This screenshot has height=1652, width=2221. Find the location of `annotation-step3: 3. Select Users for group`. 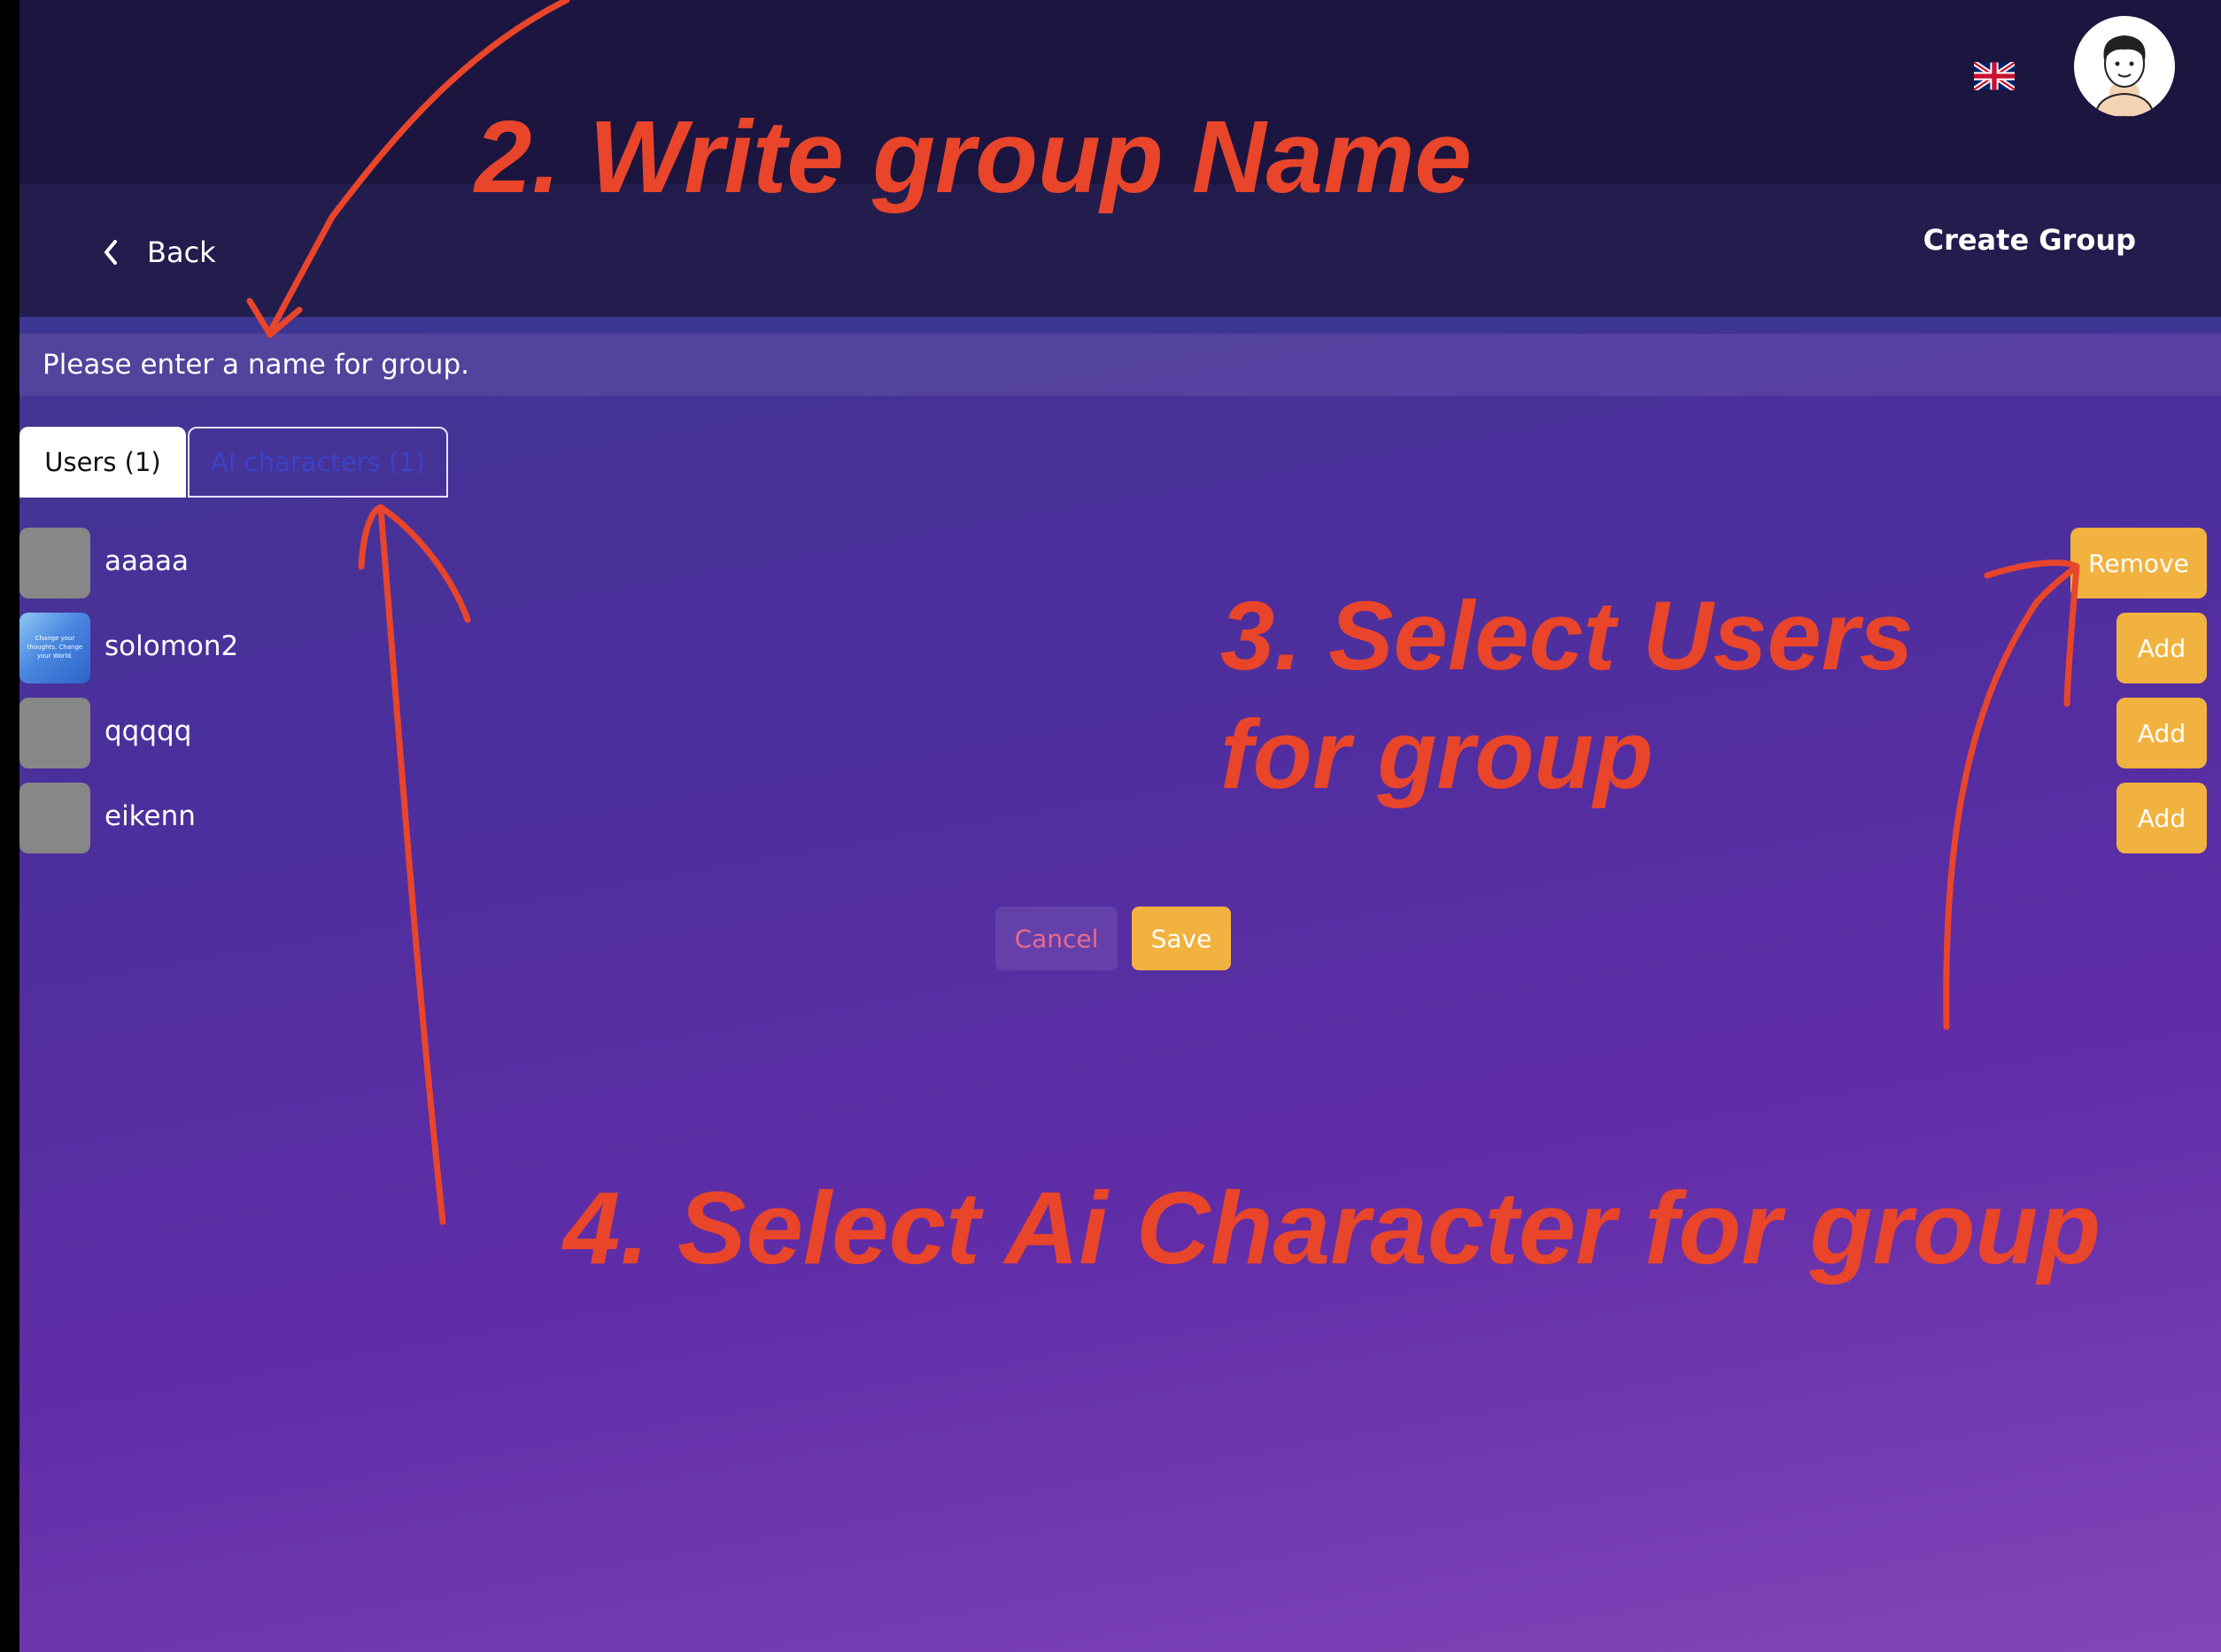

annotation-step3: 3. Select Users for group is located at coordinates (1567, 695).